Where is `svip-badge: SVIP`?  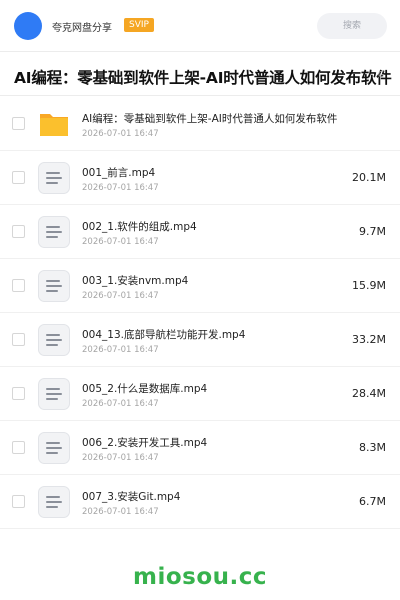
svip-badge: SVIP is located at coordinates (139, 25).